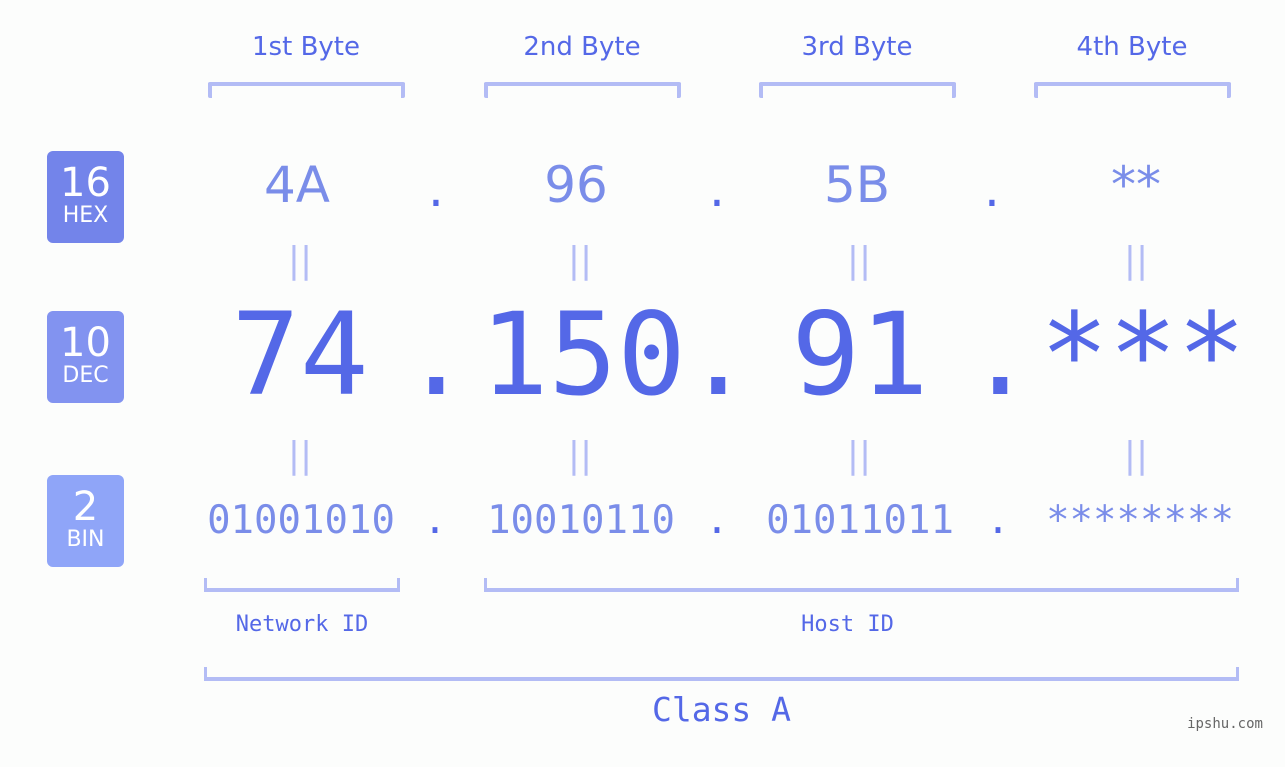 The image size is (1285, 767). What do you see at coordinates (861, 585) in the screenshot?
I see `host-id-bracket` at bounding box center [861, 585].